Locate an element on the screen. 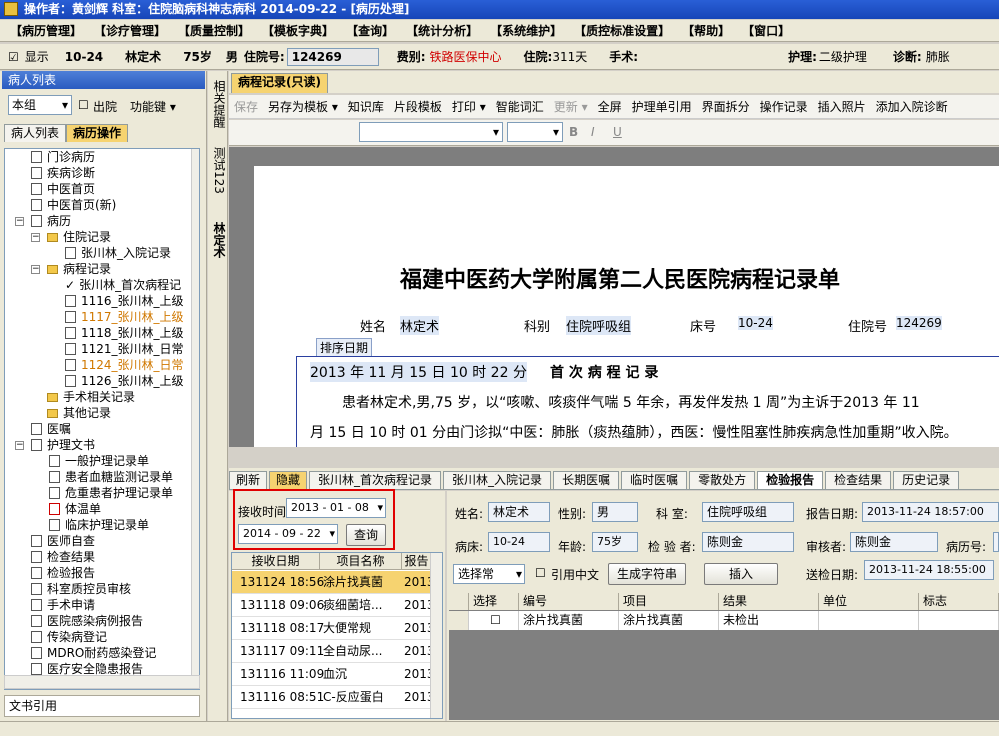 Image resolution: width=999 pixels, height=736 pixels. smart-words-button: 智能词汇 is located at coordinates (520, 106).